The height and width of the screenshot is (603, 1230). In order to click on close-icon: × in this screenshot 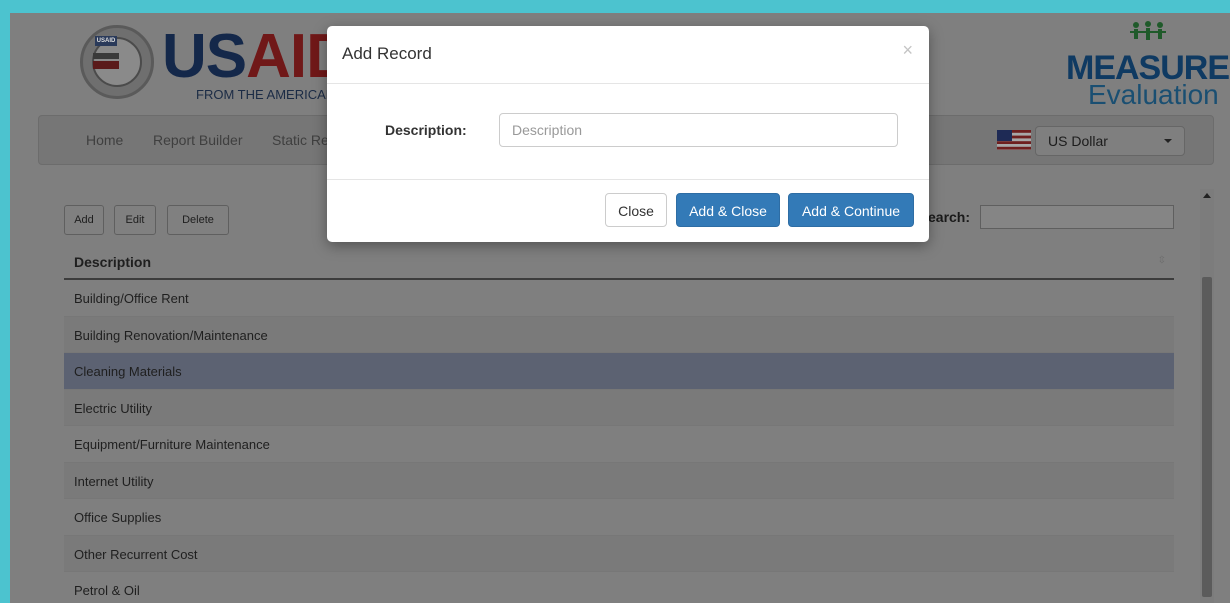, I will do `click(907, 50)`.